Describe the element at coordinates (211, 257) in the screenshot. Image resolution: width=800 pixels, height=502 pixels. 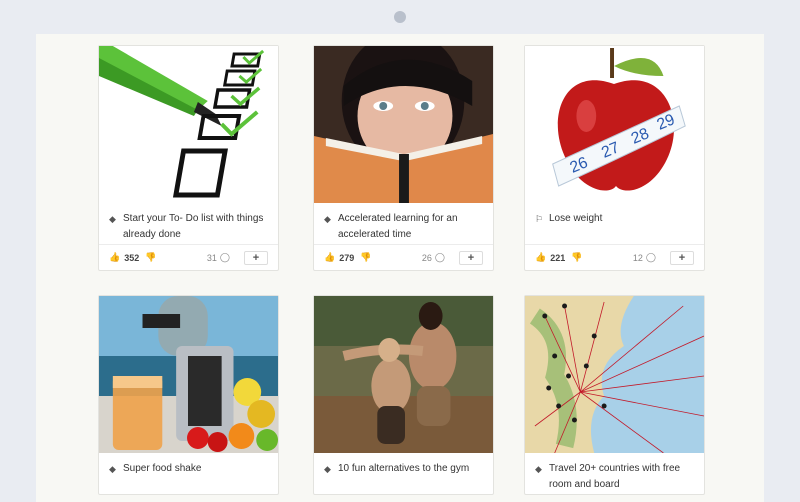
I see `comment-count: 31` at that location.